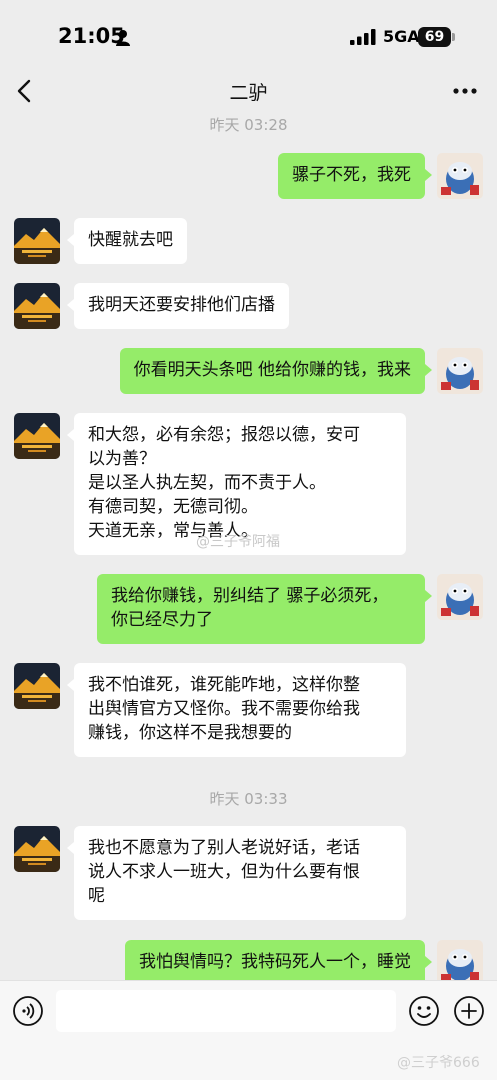 This screenshot has height=1080, width=497. What do you see at coordinates (434, 37) in the screenshot?
I see `battery-icon: 69` at bounding box center [434, 37].